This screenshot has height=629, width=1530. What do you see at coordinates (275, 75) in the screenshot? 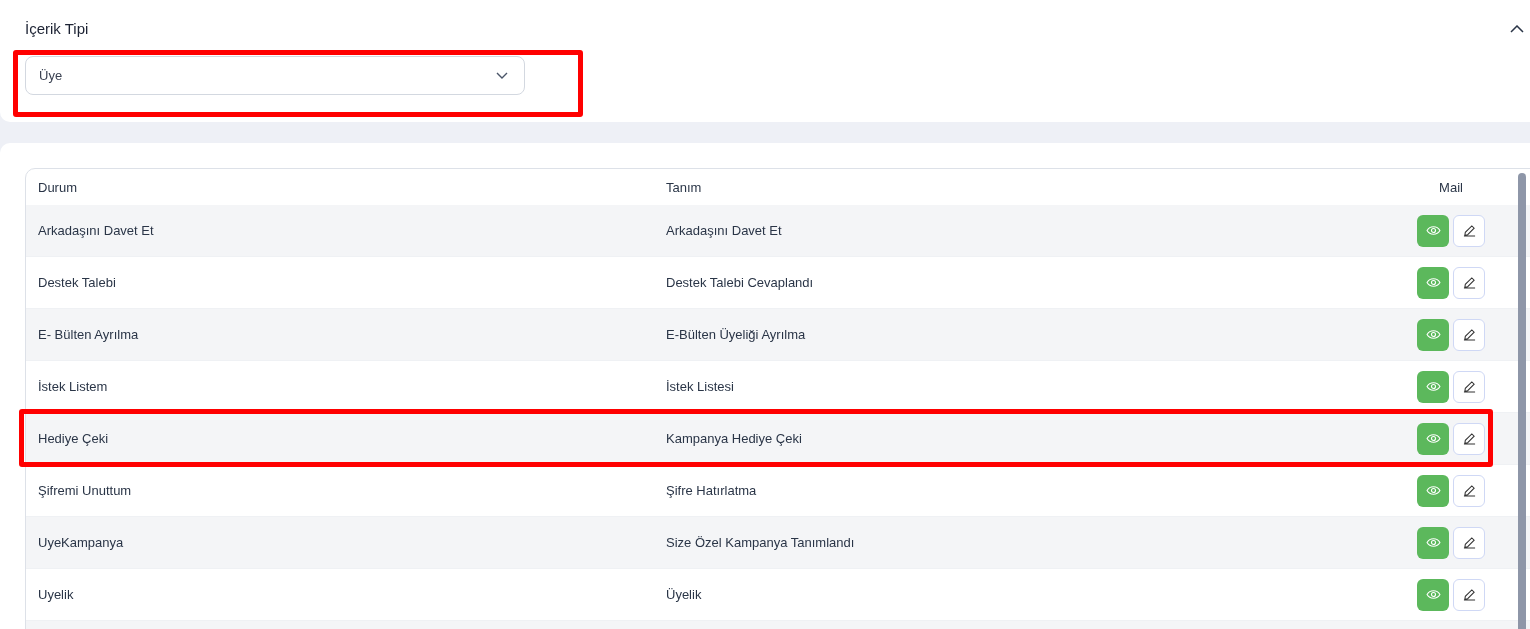
I see `content-type-select: Üye` at bounding box center [275, 75].